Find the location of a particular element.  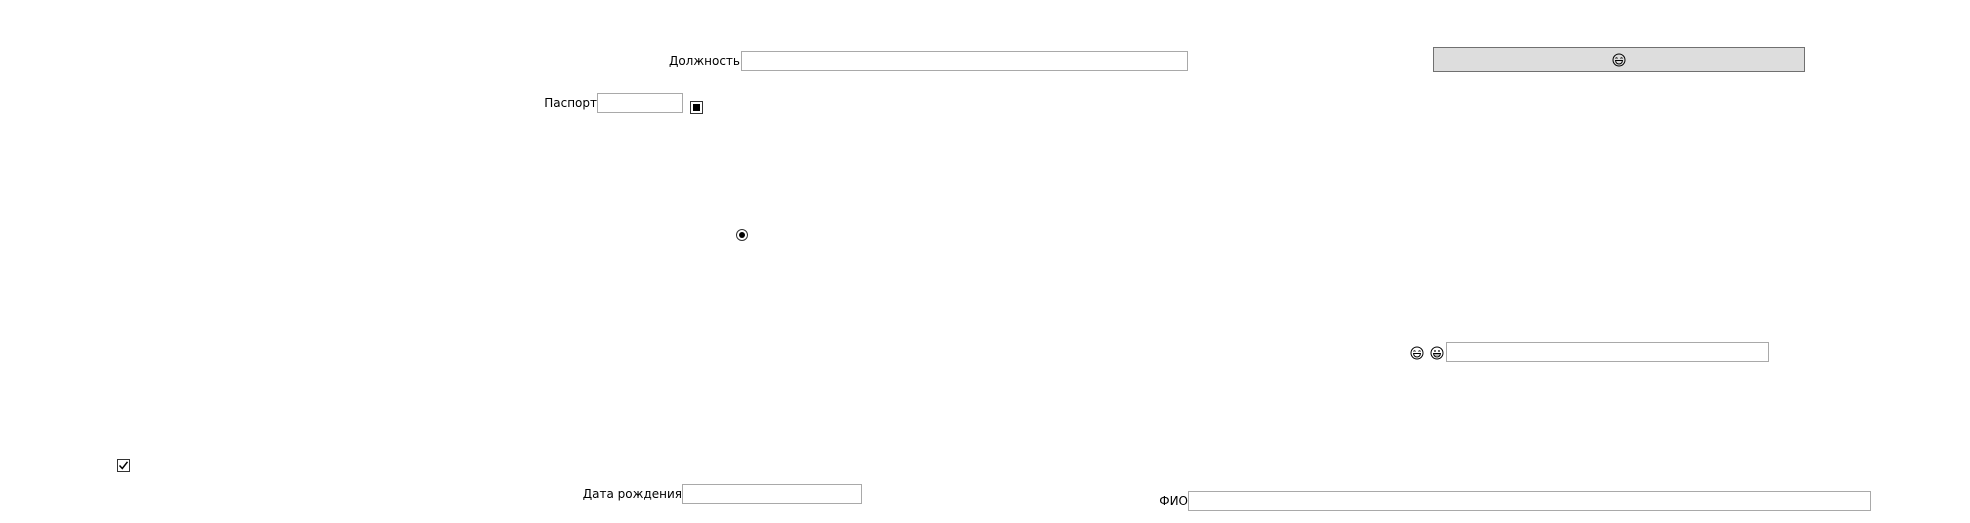

checkbox is located at coordinates (123, 465).